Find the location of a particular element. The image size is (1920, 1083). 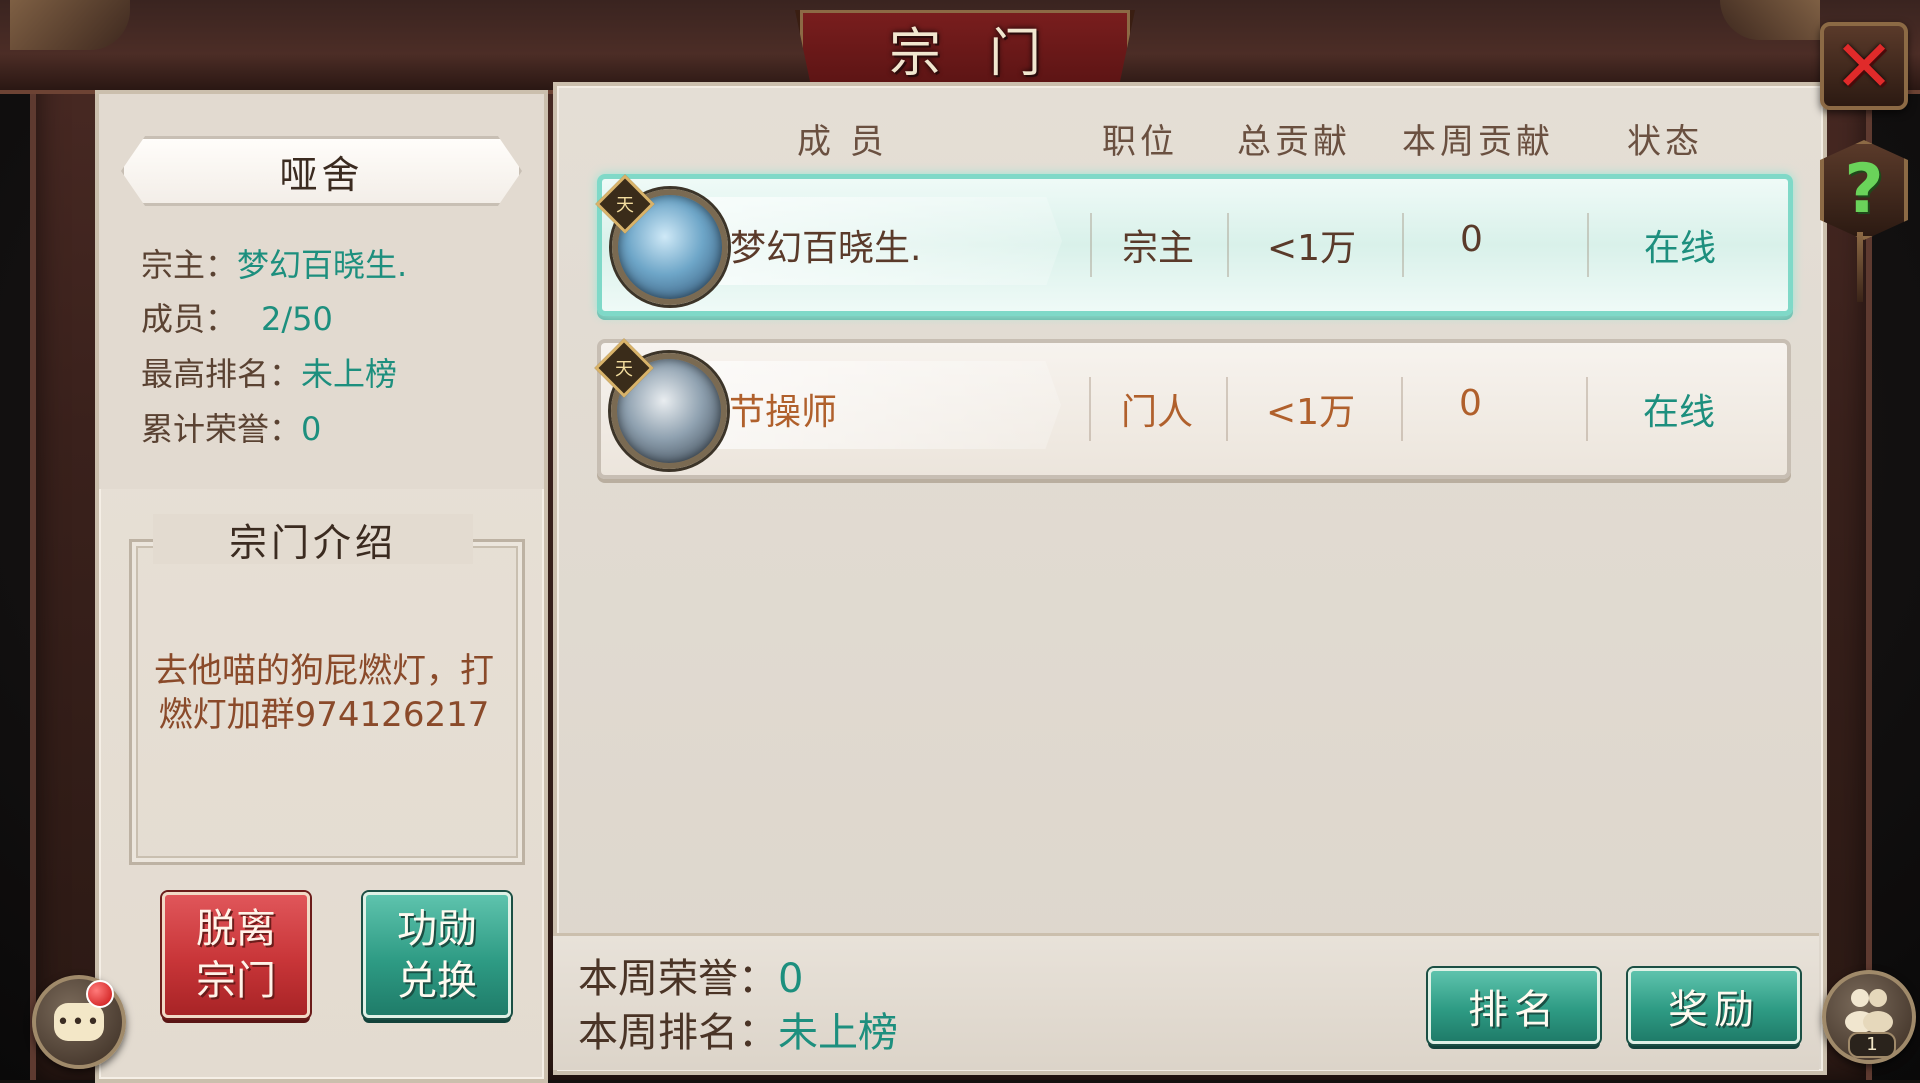

window-title: 宗门 is located at coordinates (988, 53).